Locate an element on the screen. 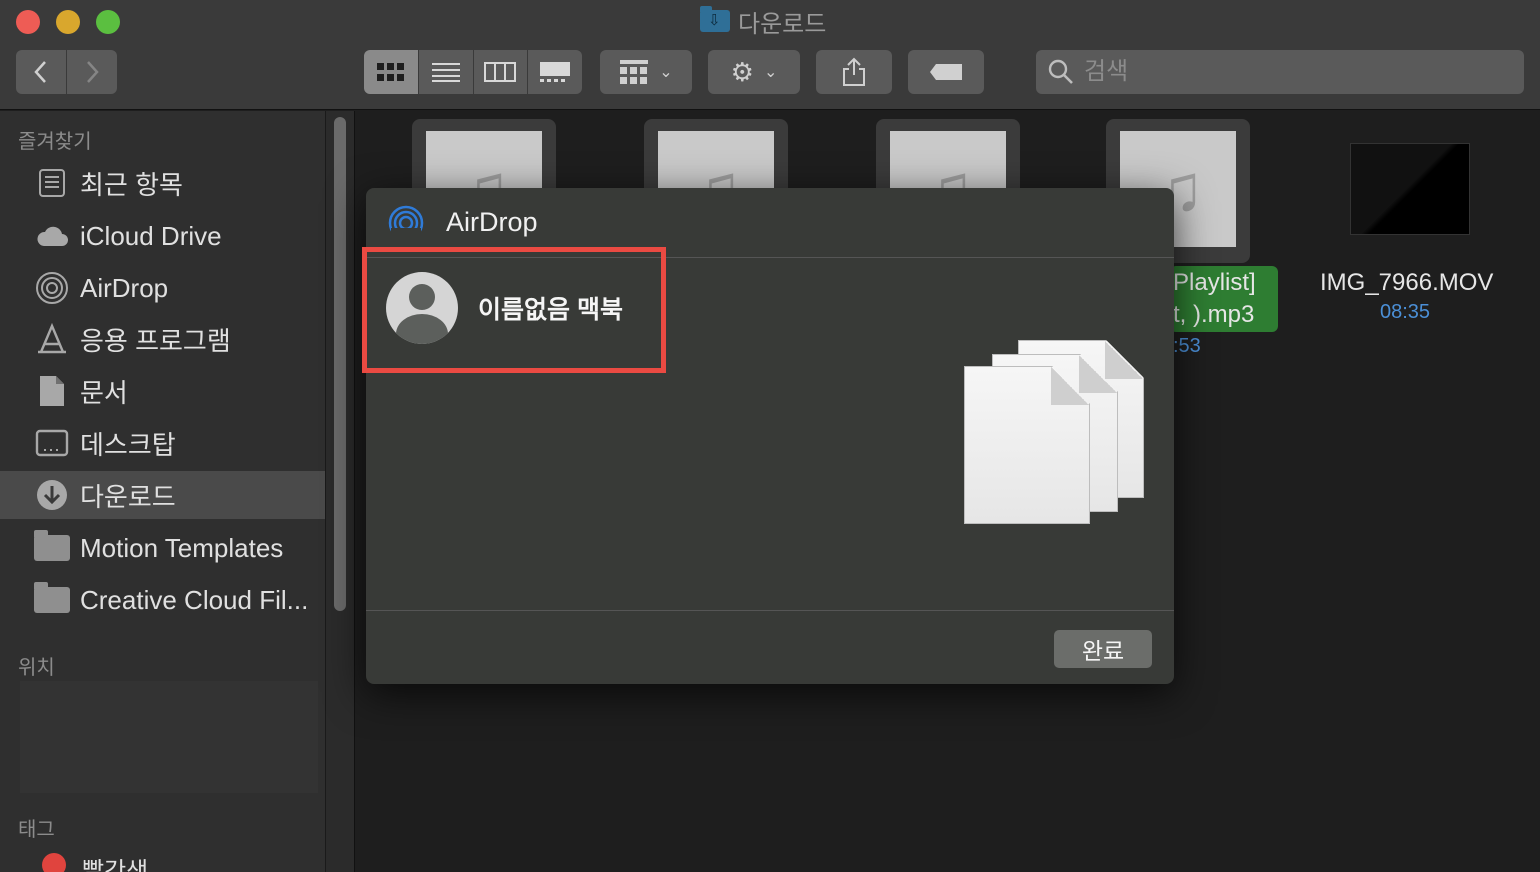  sidebar-item-desktop: 데스크탑 is located at coordinates (162, 443).